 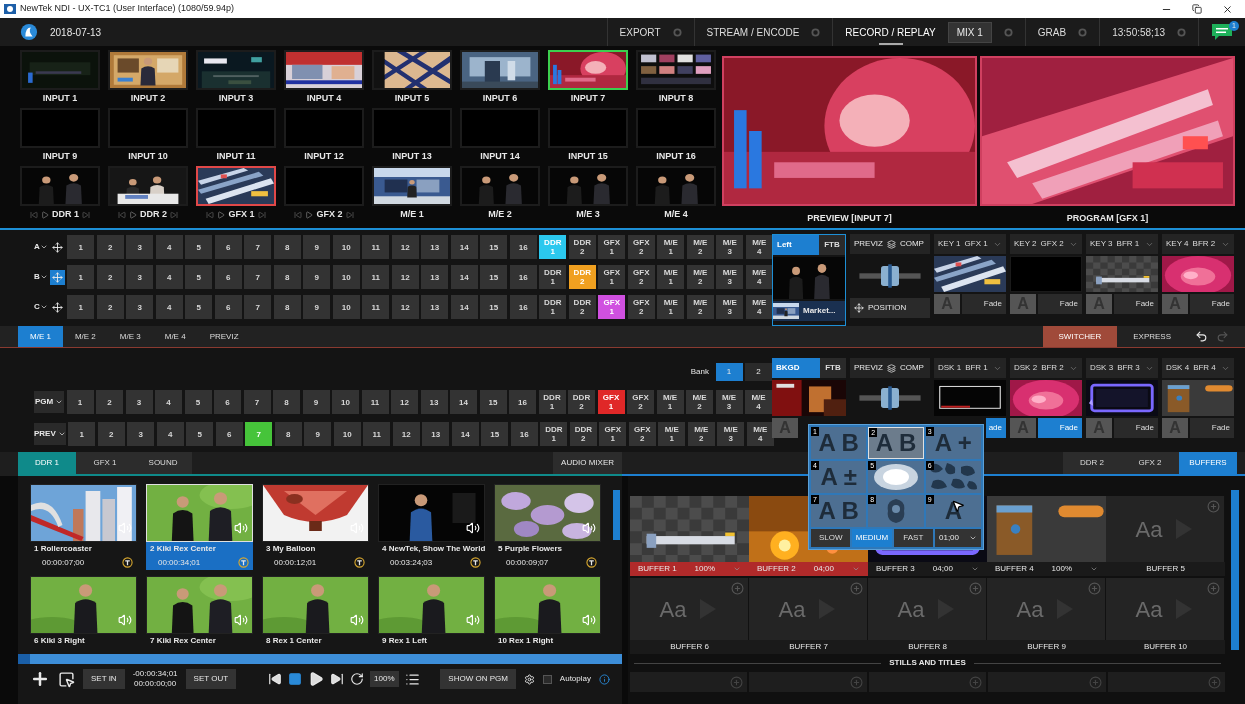 I want to click on buffer-label-bar: BUFFER 6, so click(x=689, y=647).